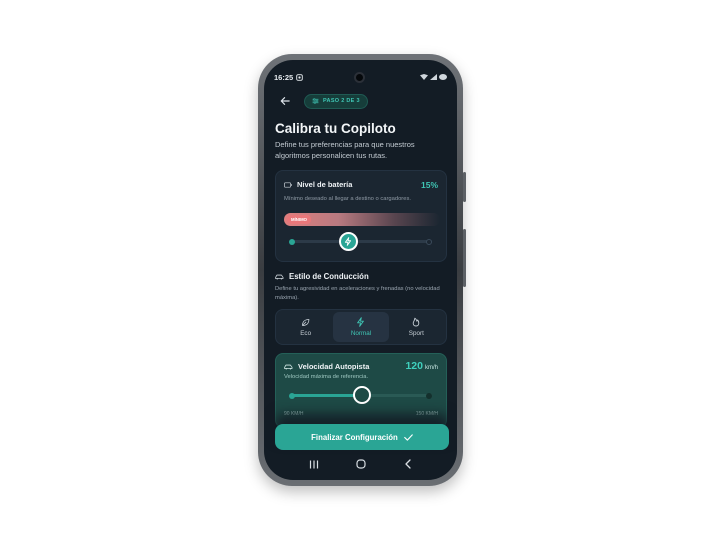 Image resolution: width=720 pixels, height=540 pixels. What do you see at coordinates (299, 219) in the screenshot?
I see `minimum-badge: MÍNIMO` at bounding box center [299, 219].